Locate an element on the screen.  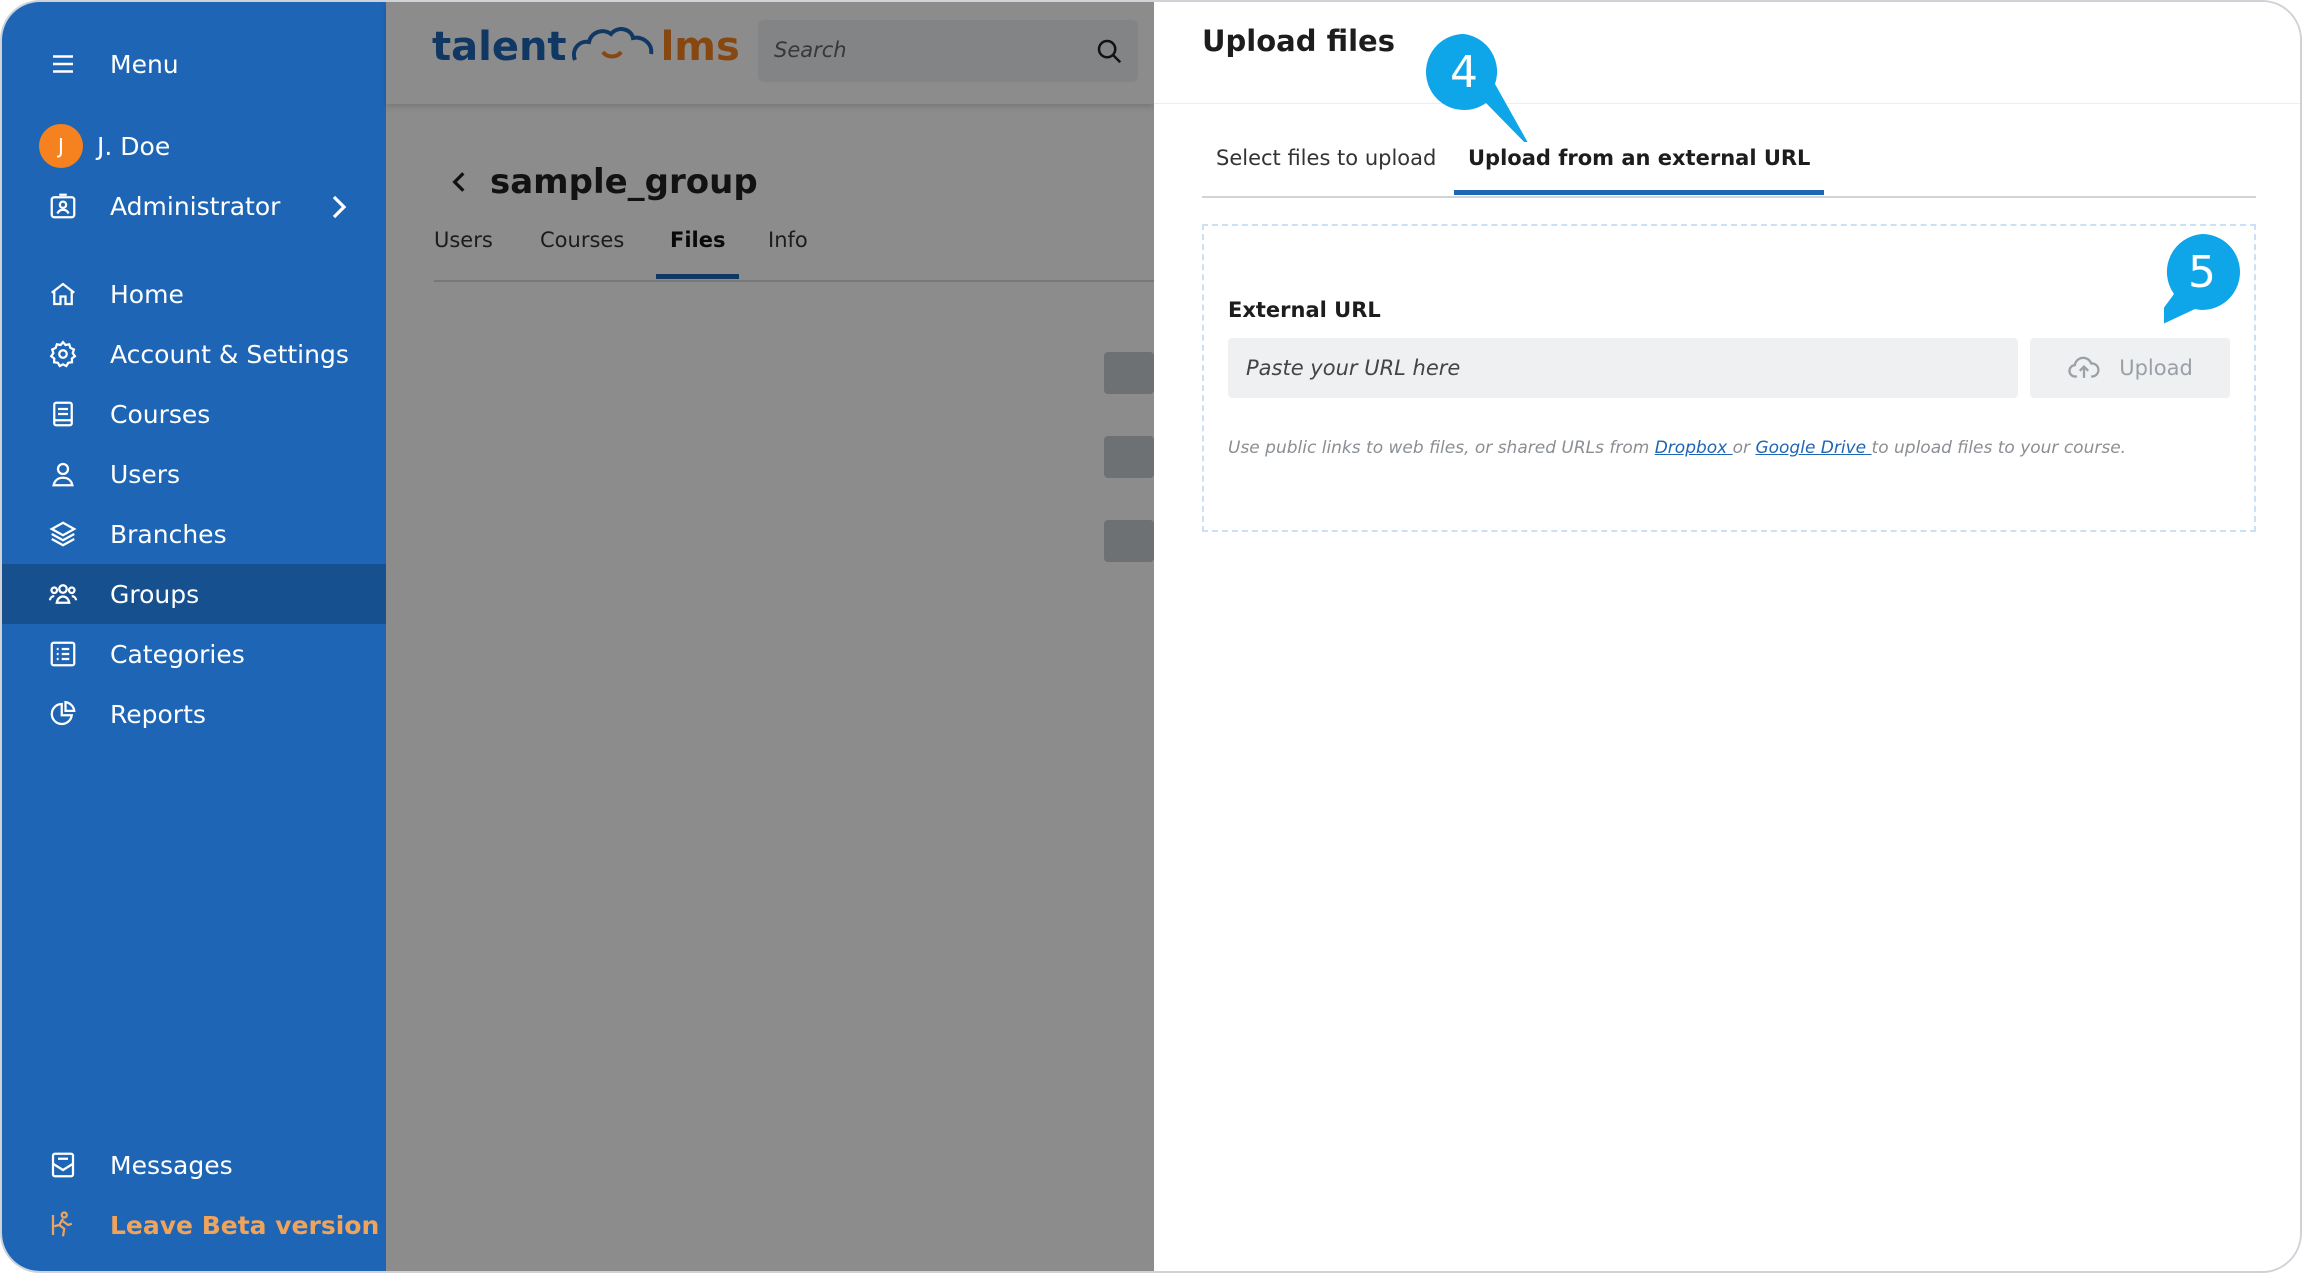
sidebar-item-reports: Reports is located at coordinates (194, 714).